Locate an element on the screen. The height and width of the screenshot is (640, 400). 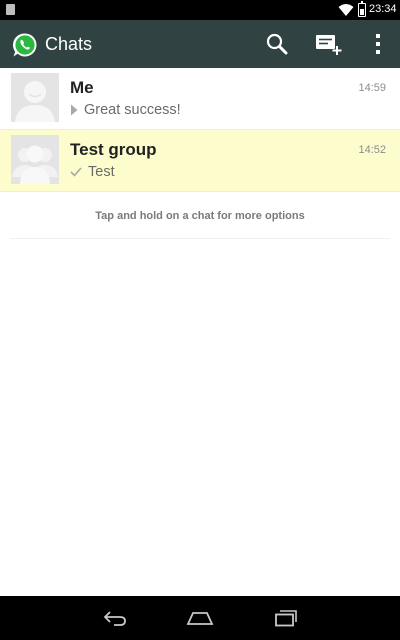
chat-preview: Test is located at coordinates (92, 172).